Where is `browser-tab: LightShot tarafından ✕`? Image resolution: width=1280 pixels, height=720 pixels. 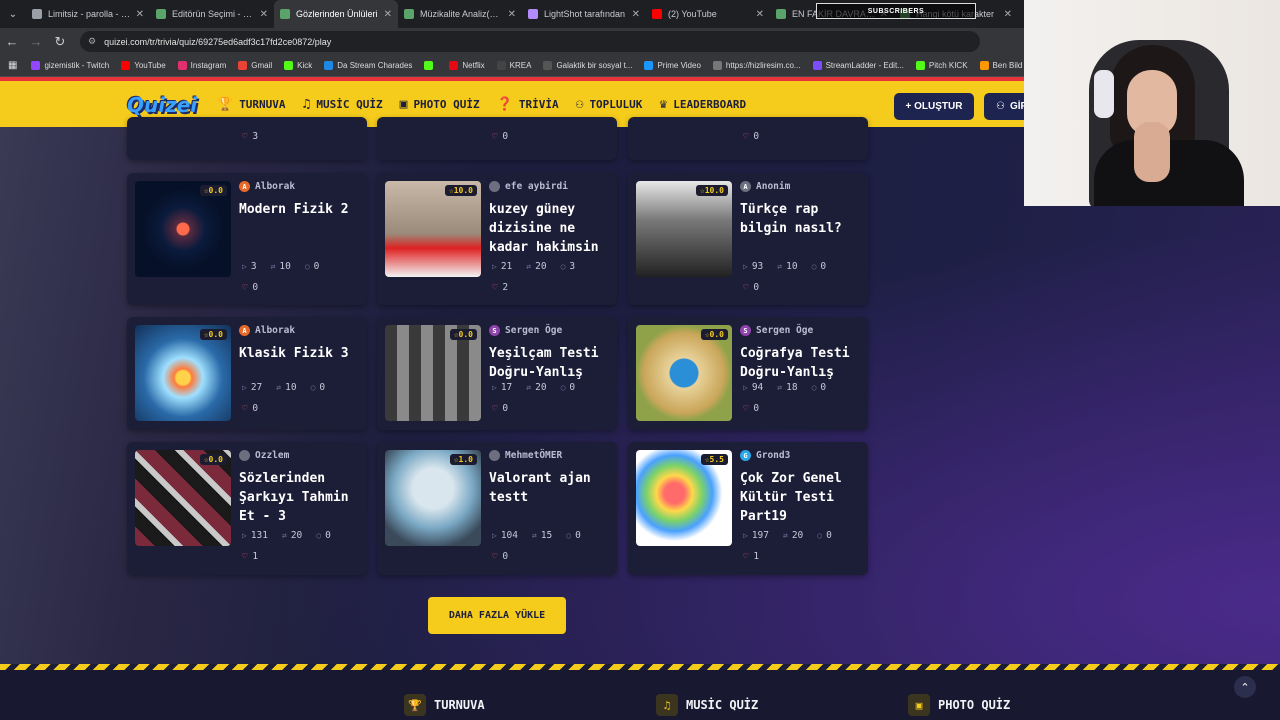 browser-tab: LightShot tarafından ✕ is located at coordinates (584, 14).